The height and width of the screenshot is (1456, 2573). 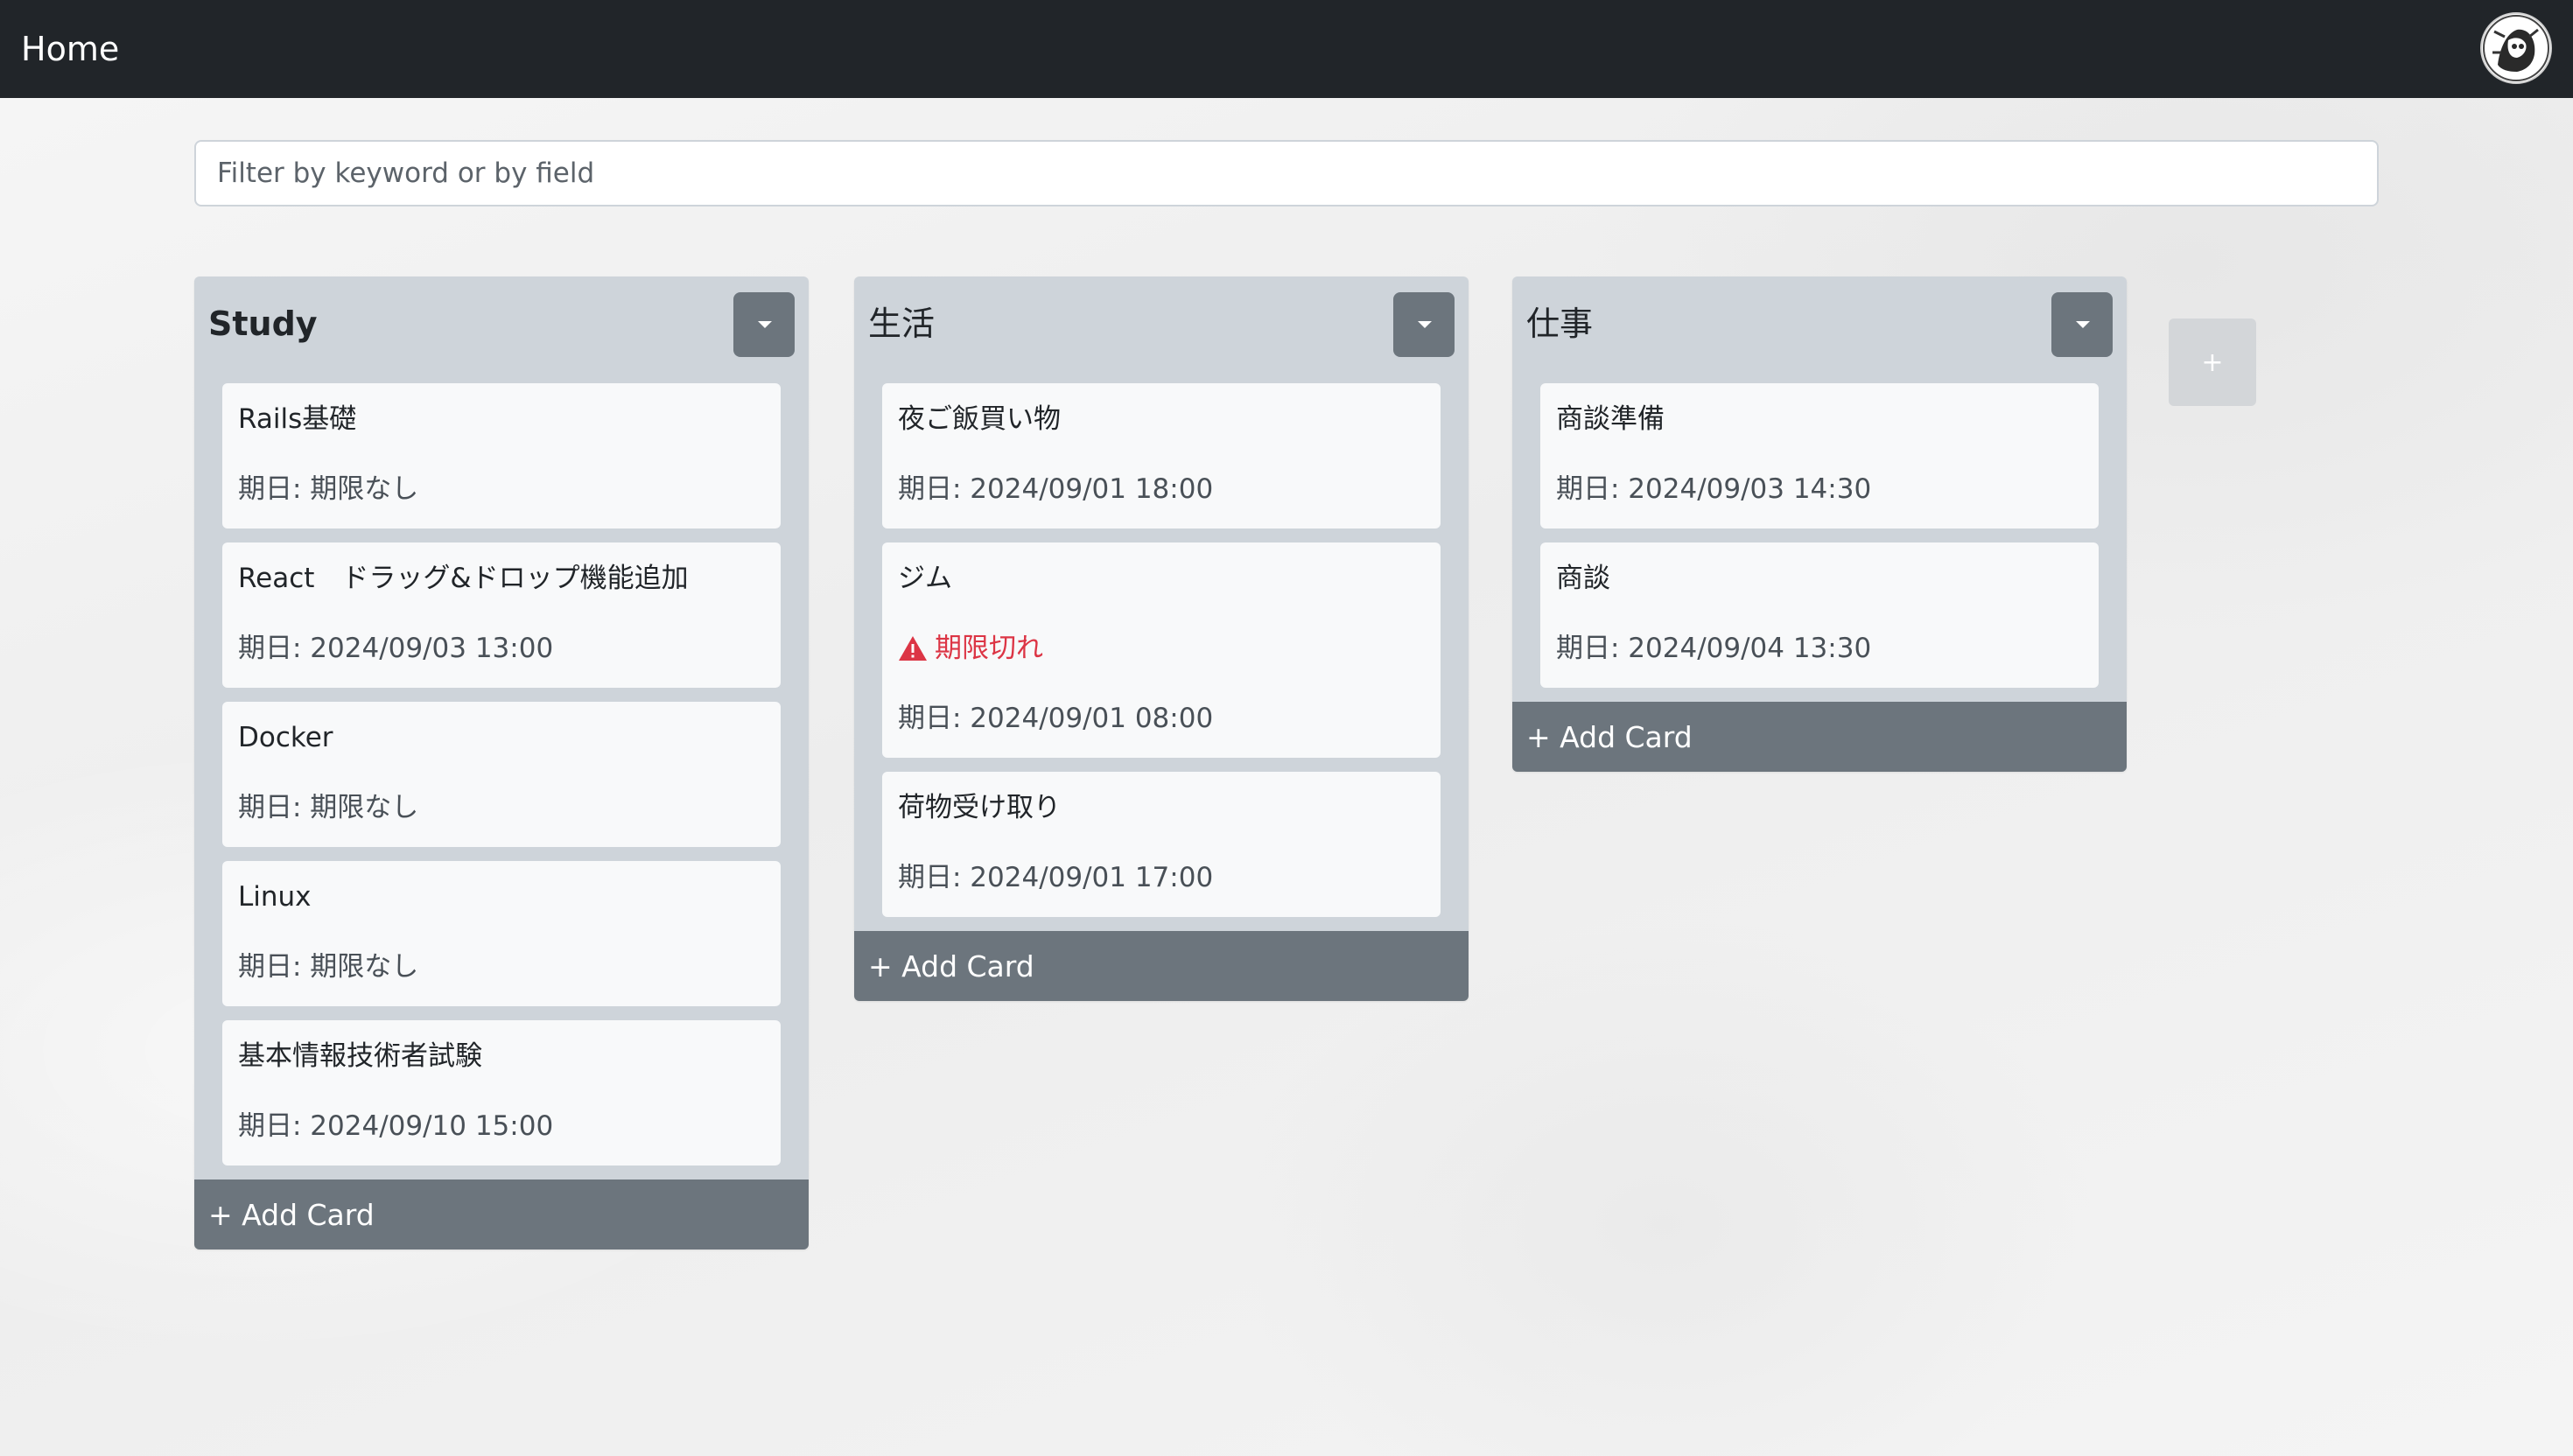 What do you see at coordinates (1161, 329) in the screenshot?
I see `column-header: 生活` at bounding box center [1161, 329].